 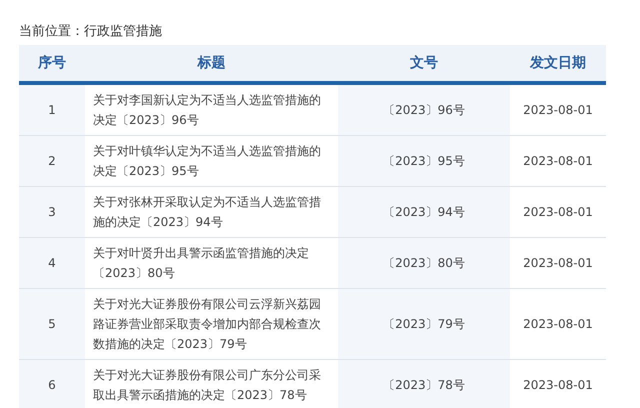 What do you see at coordinates (424, 212) in the screenshot?
I see `table-cell-text: 〔2023〕94号` at bounding box center [424, 212].